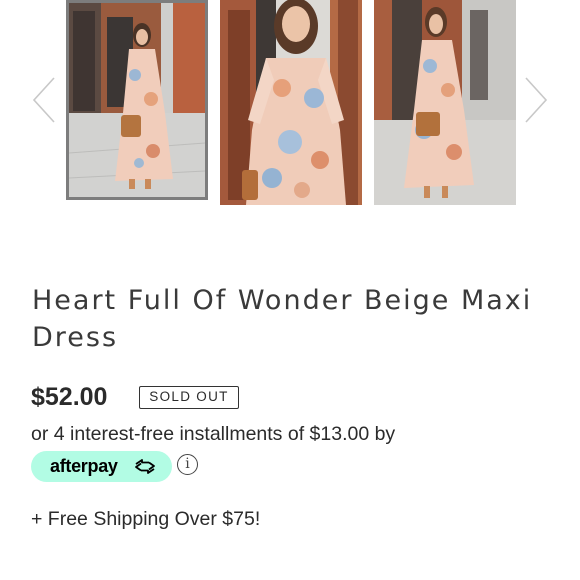  Describe the element at coordinates (84, 466) in the screenshot. I see `afterpay-label: afterpay` at that location.